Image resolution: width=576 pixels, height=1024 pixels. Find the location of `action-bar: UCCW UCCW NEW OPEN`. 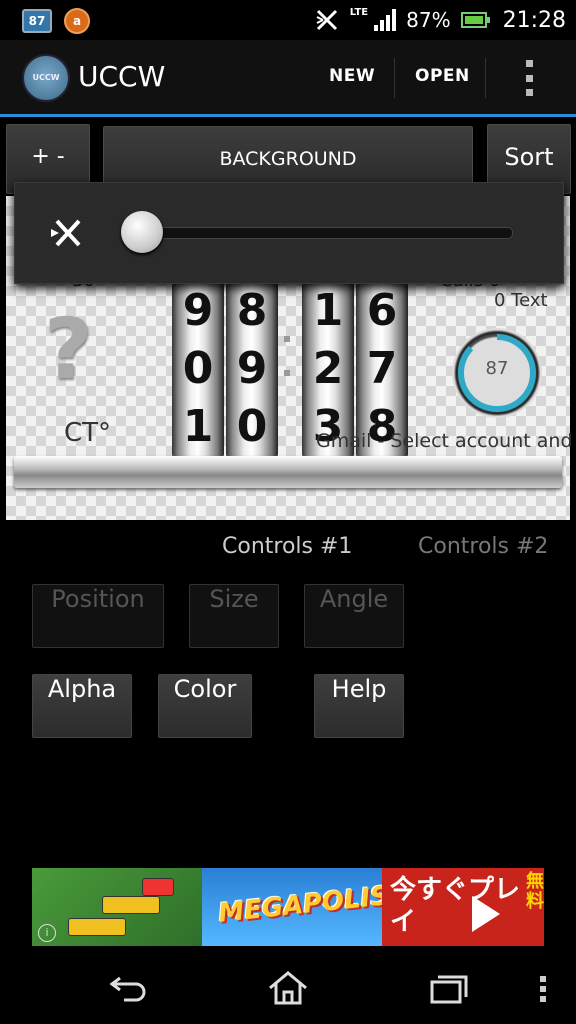

action-bar: UCCW UCCW NEW OPEN is located at coordinates (288, 78).